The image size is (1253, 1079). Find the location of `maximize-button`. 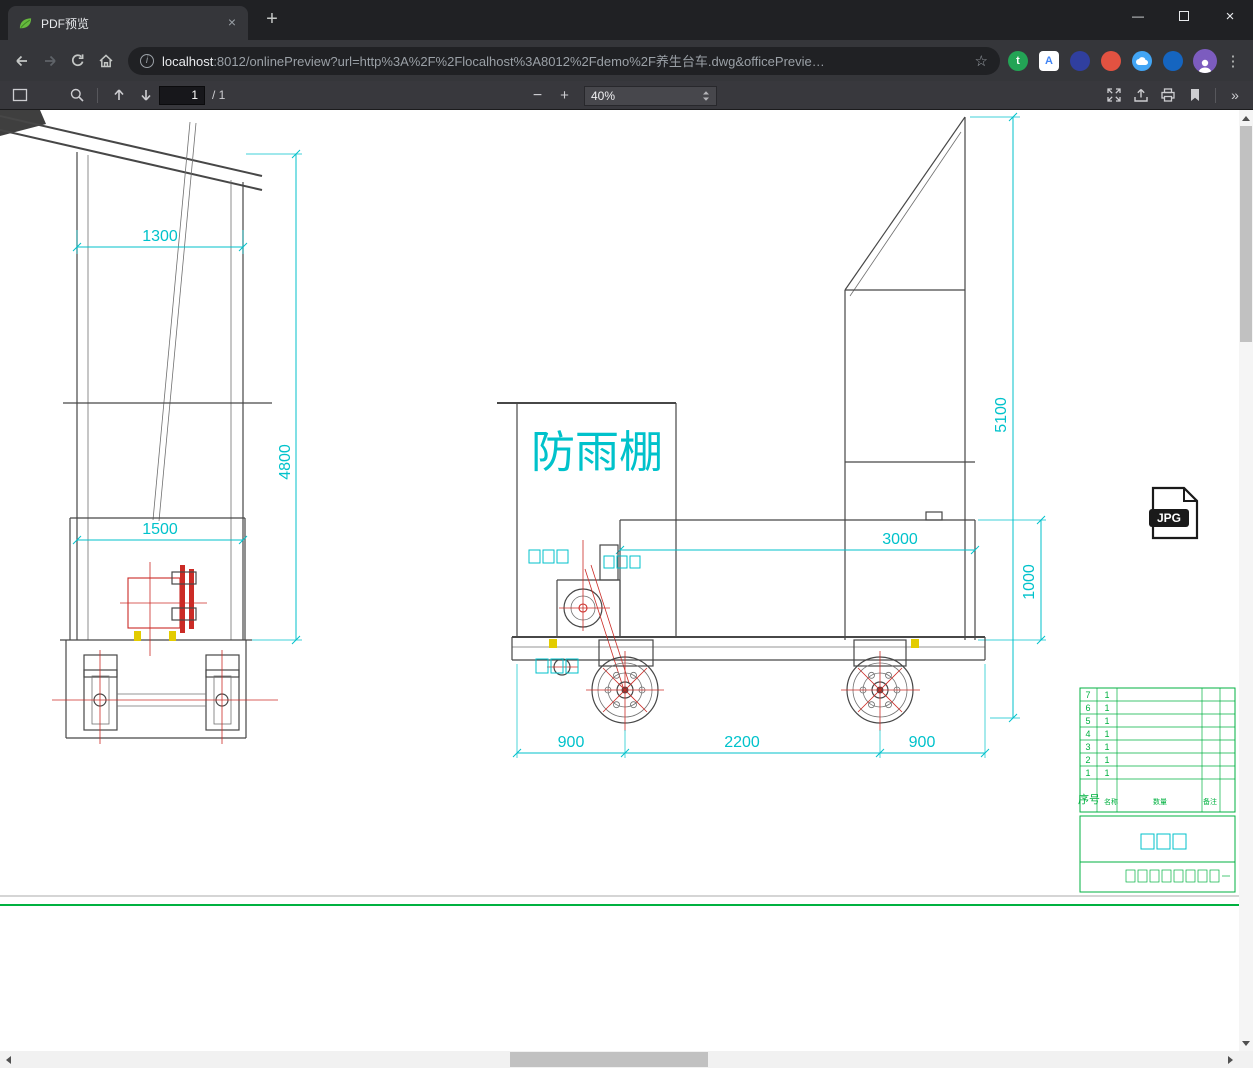

maximize-button is located at coordinates (1184, 16).